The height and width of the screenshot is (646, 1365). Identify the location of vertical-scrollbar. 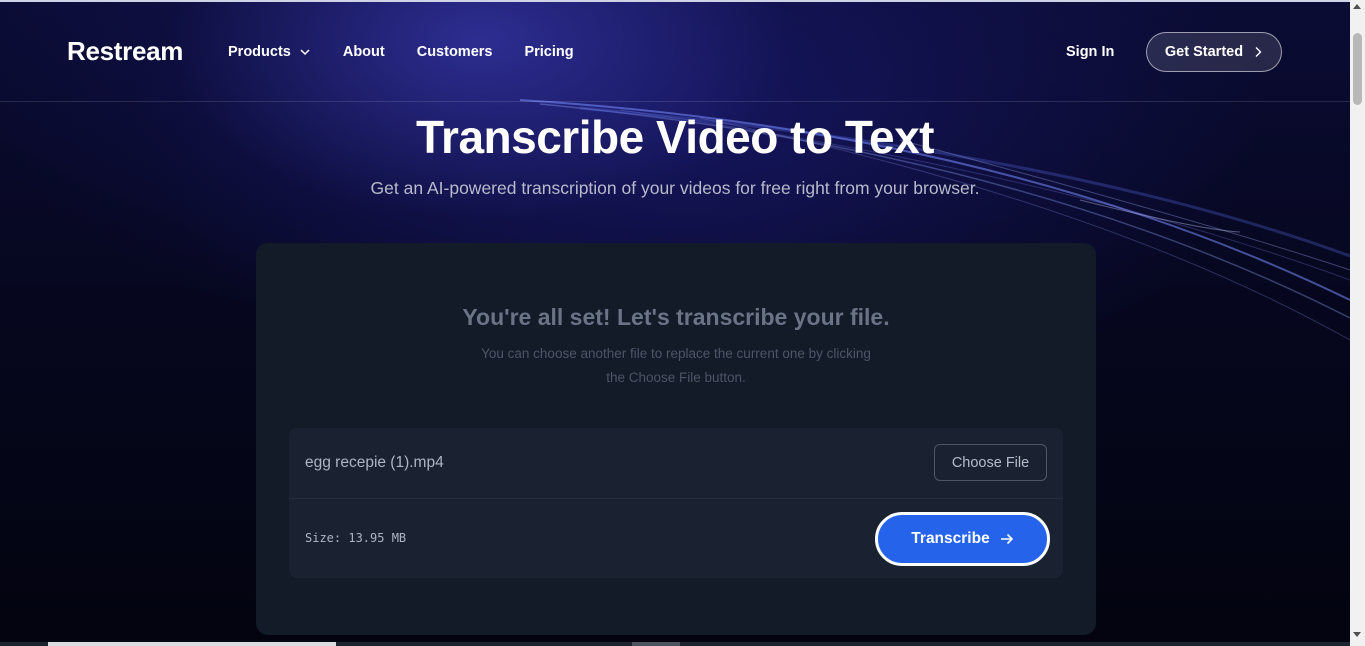
(1357, 323).